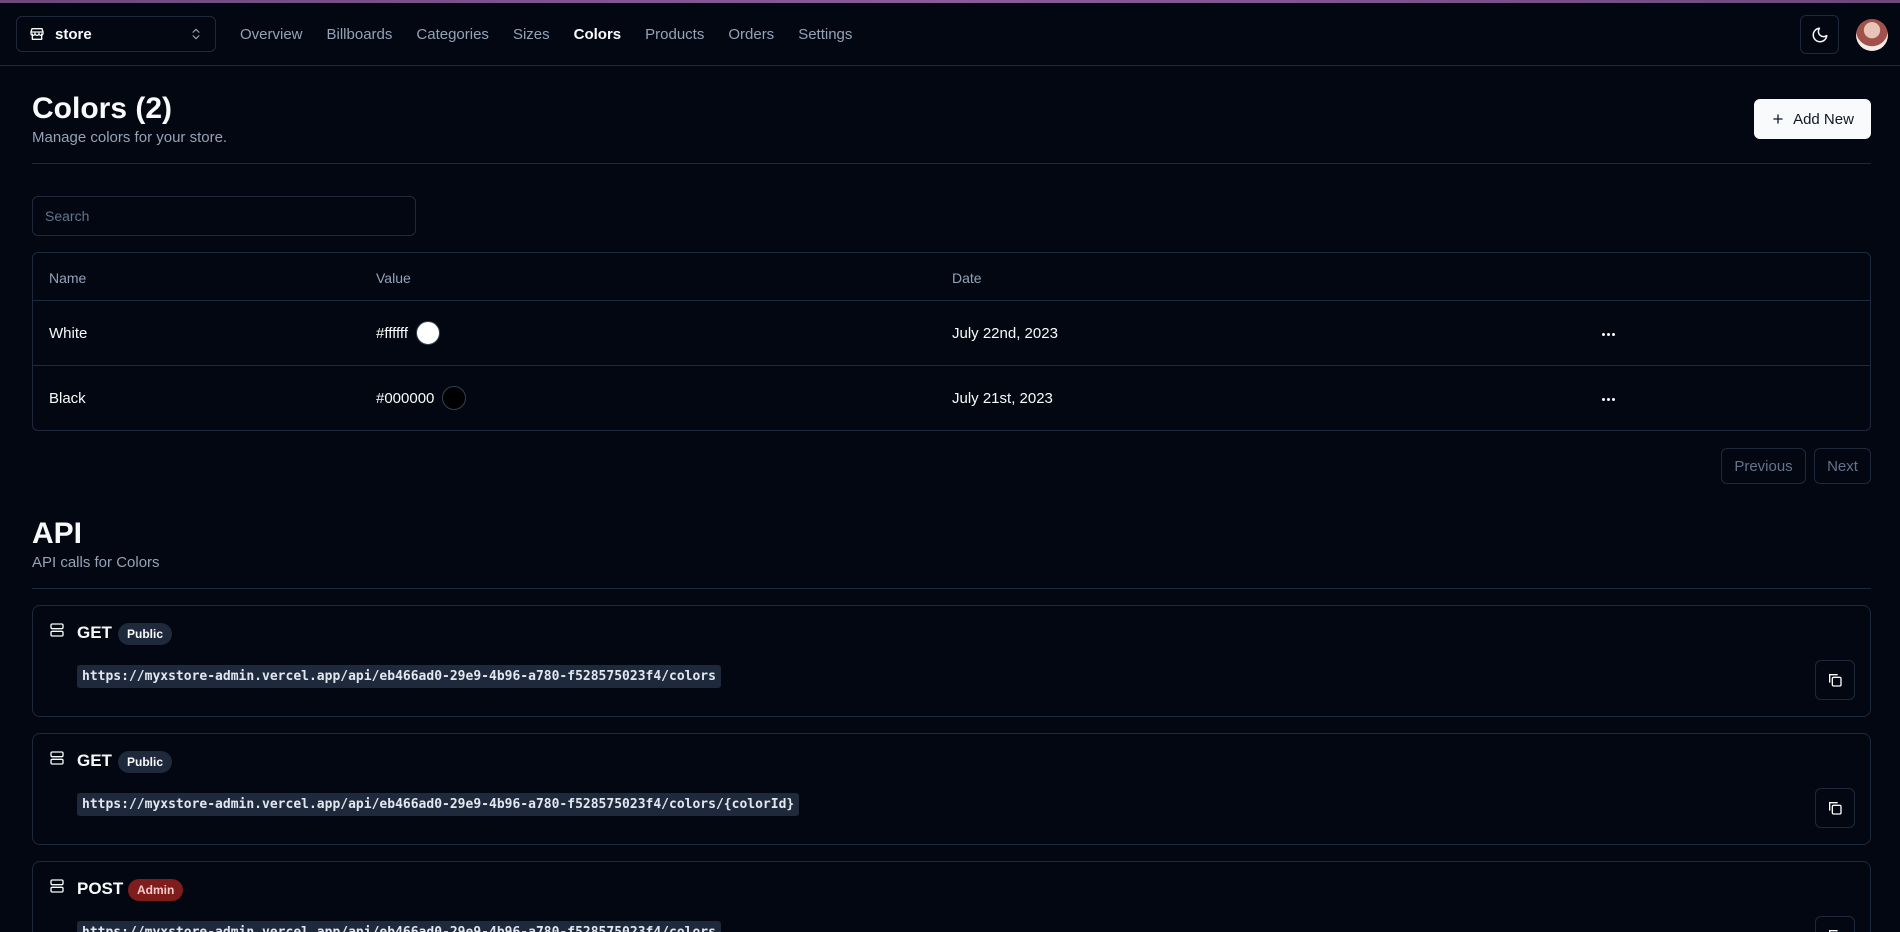 Image resolution: width=1900 pixels, height=932 pixels. I want to click on api-method: POST, so click(100, 888).